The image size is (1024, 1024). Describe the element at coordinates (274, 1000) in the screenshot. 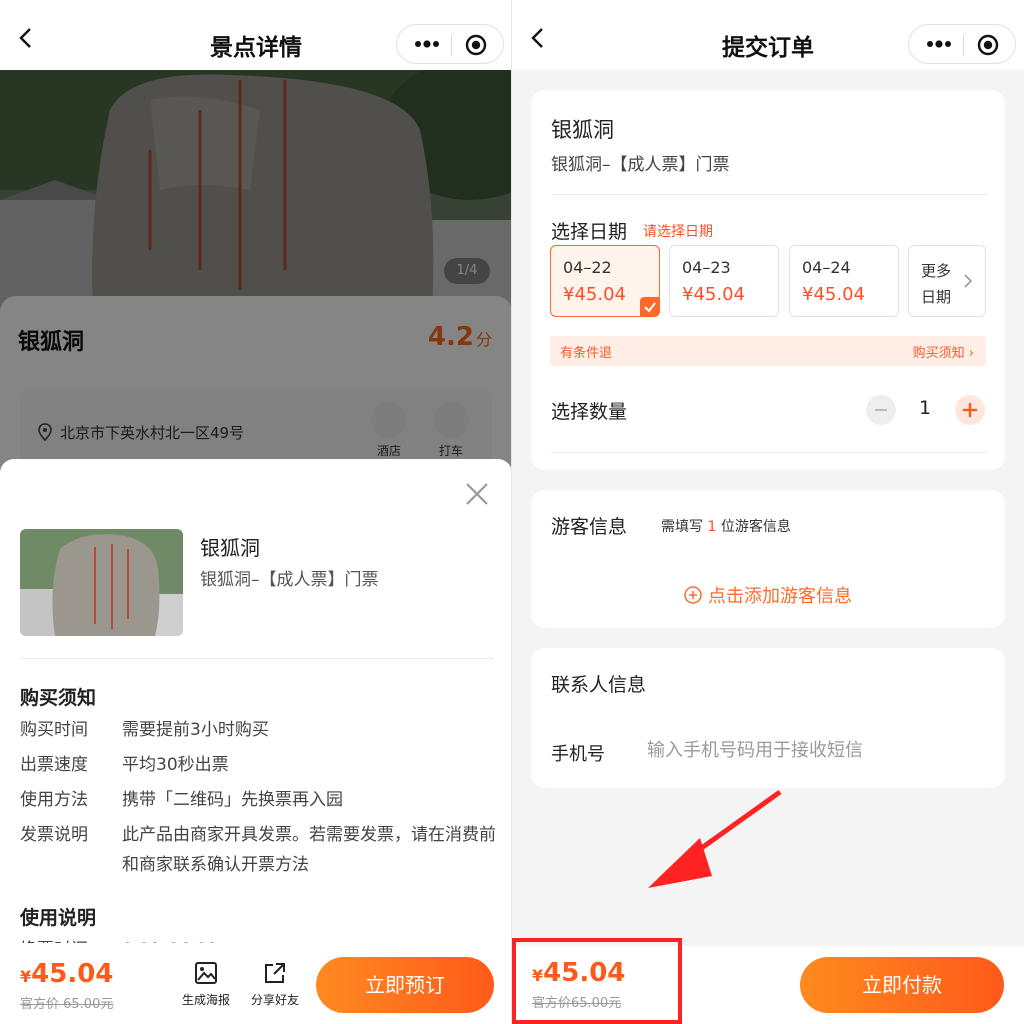

I see `share-label: 分享好友` at that location.